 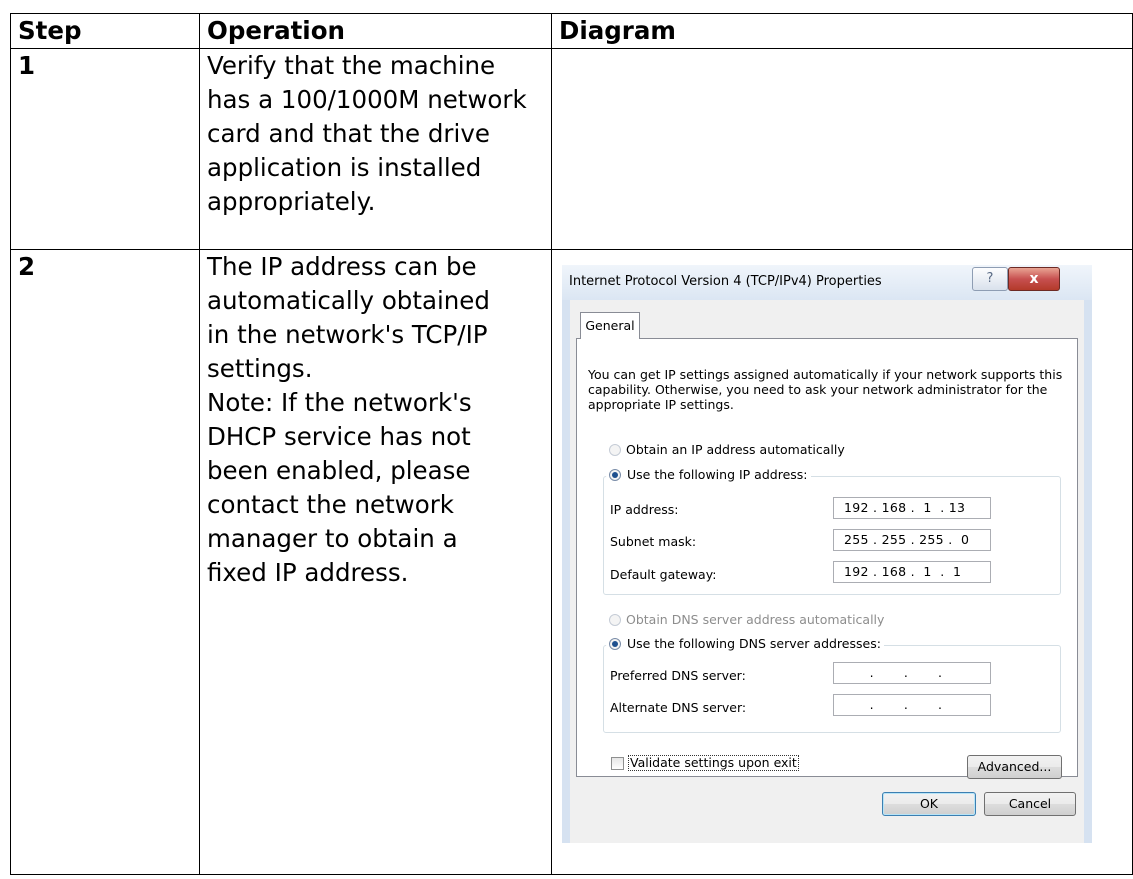 What do you see at coordinates (566, 571) in the screenshot?
I see `dialog-frame-left` at bounding box center [566, 571].